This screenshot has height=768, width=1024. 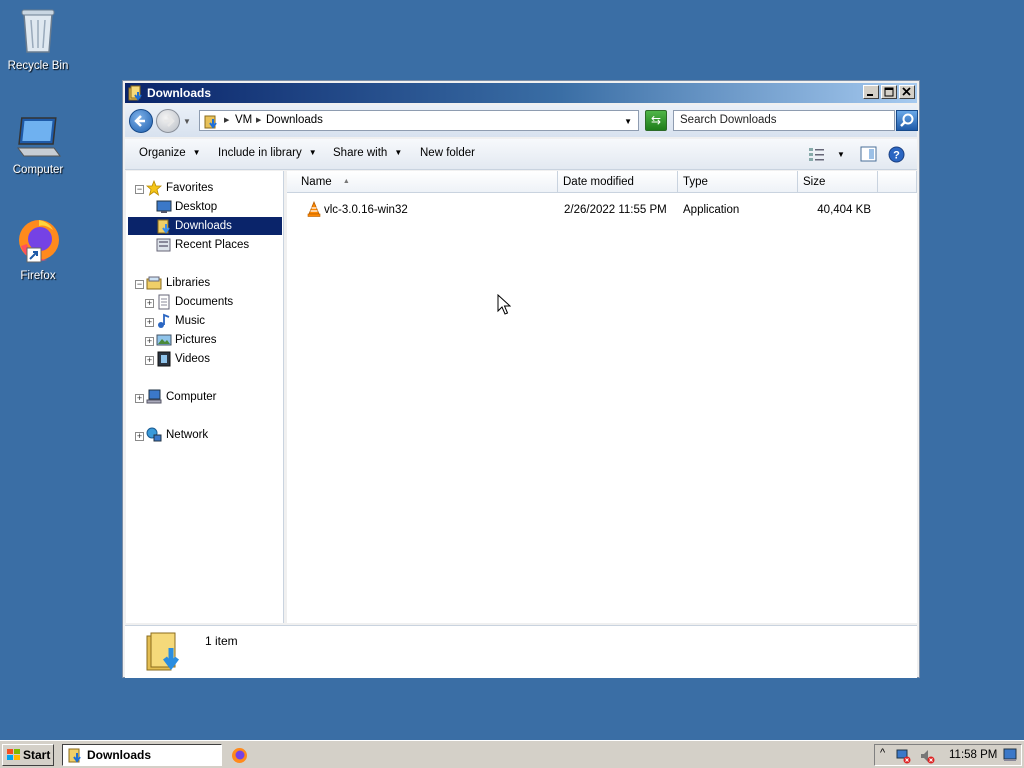 I want to click on file-date-modified: 2/26/2022 11:55 PM, so click(x=615, y=210).